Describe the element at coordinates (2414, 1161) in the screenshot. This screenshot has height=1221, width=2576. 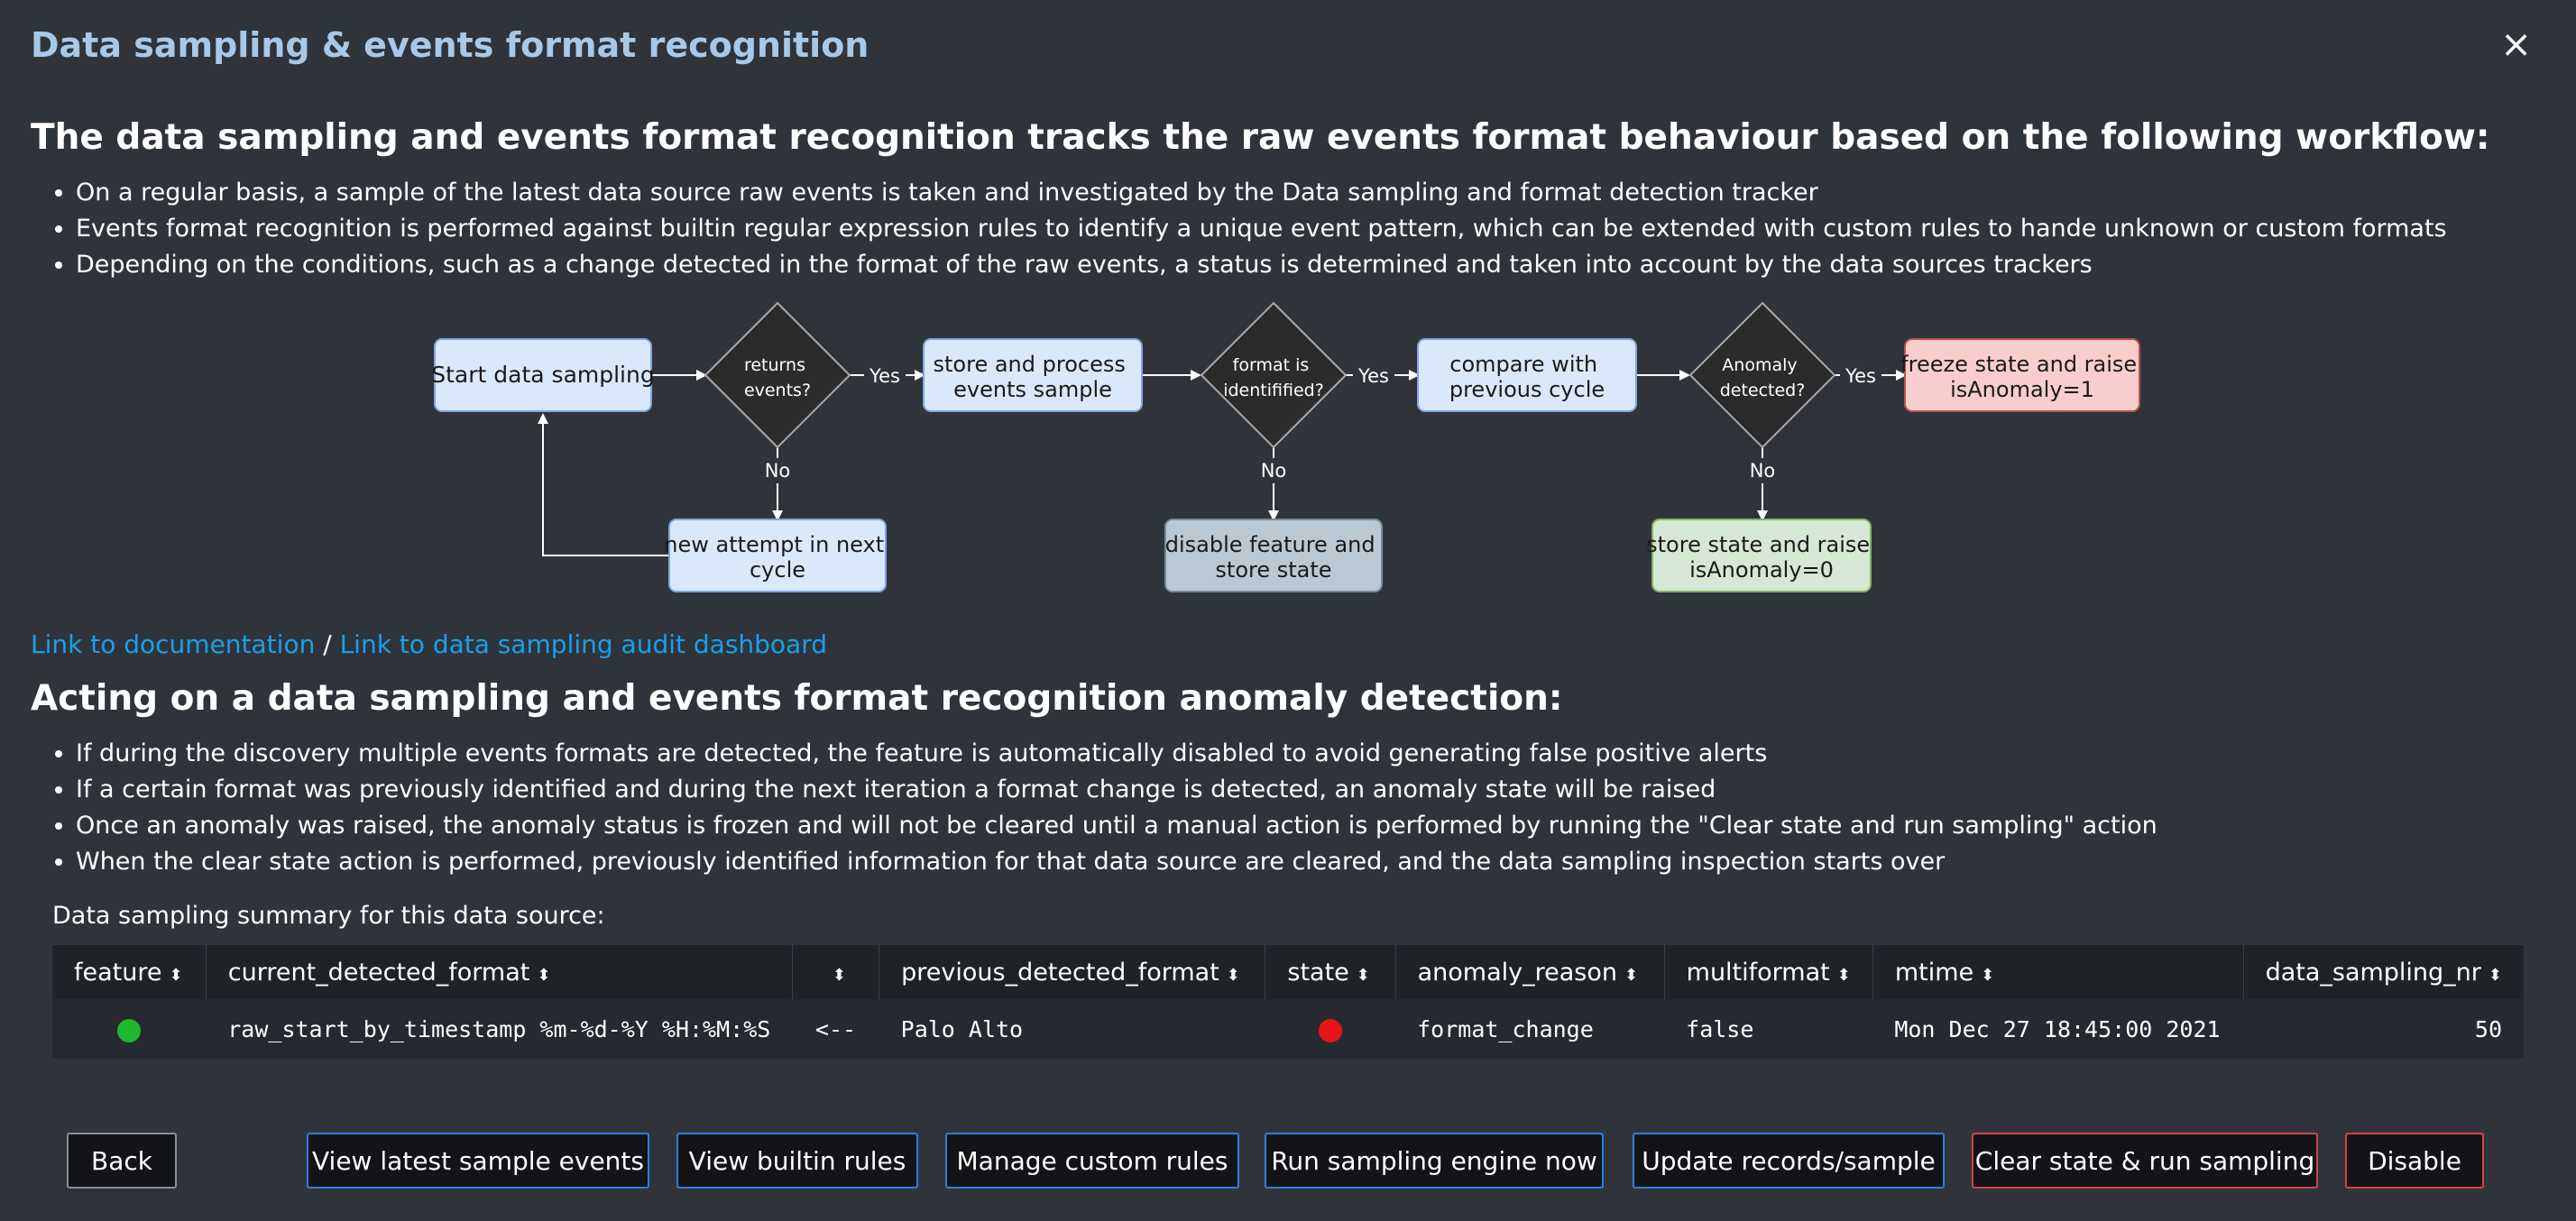
I see `disable-button: Disable` at that location.